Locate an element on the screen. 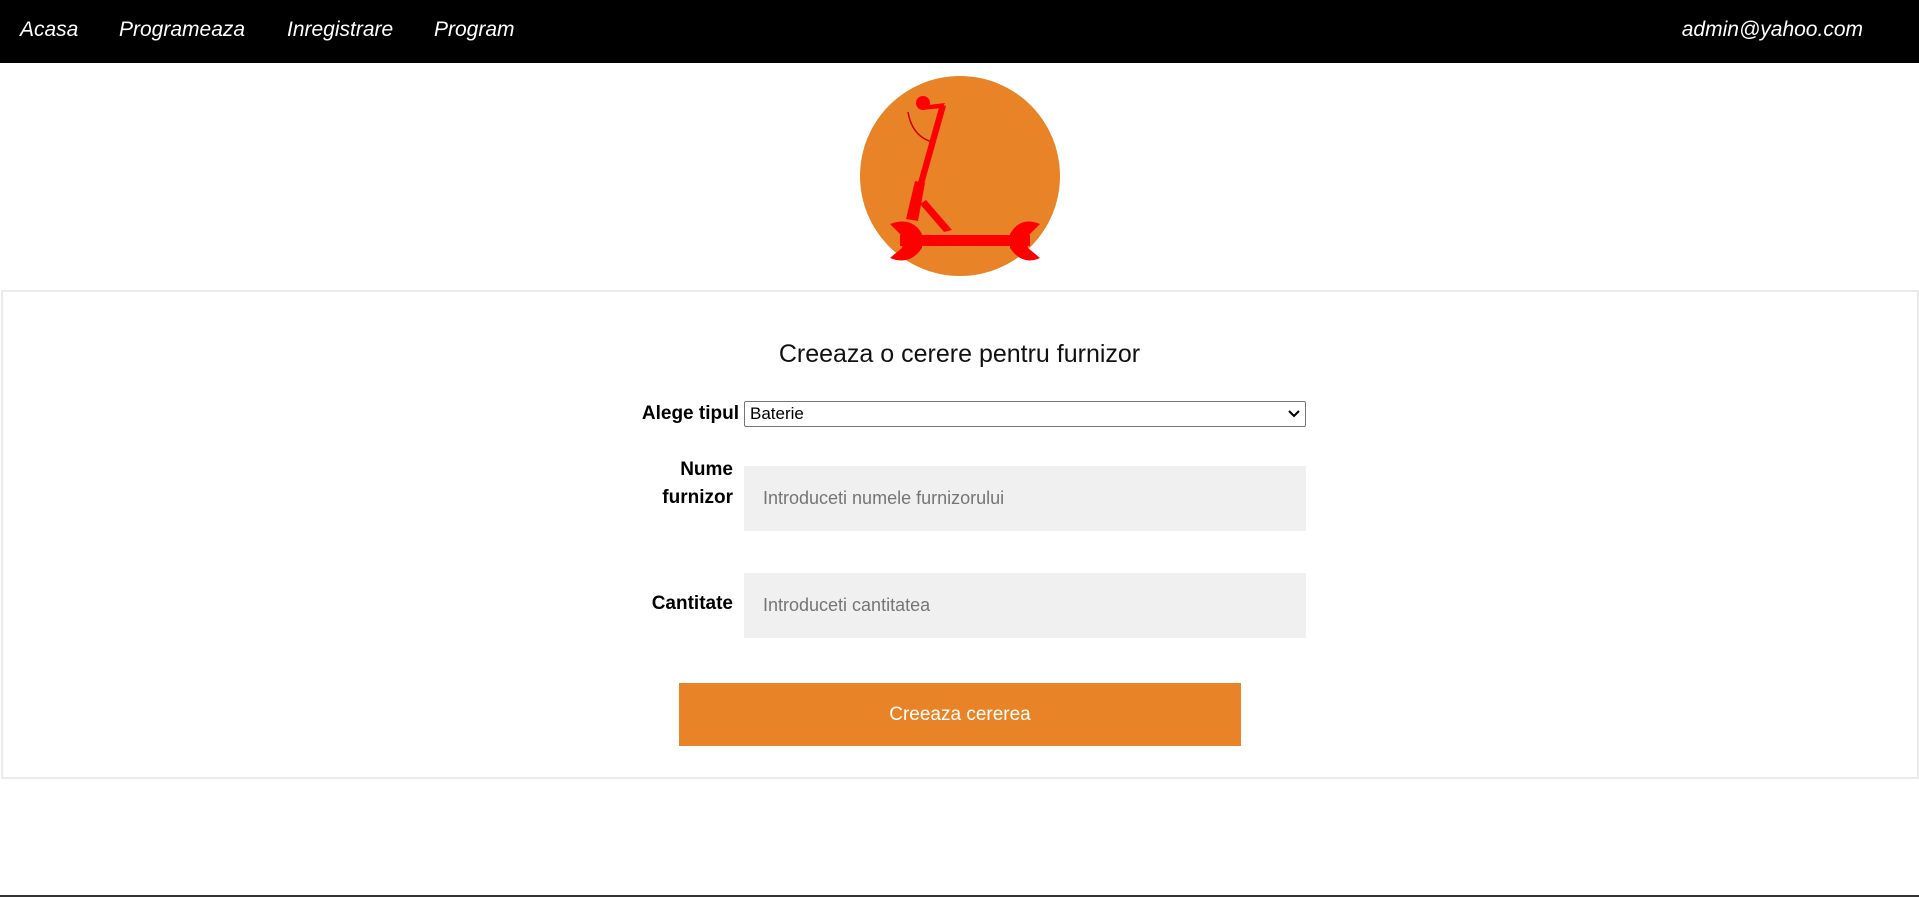 The height and width of the screenshot is (897, 1919). scooter-wrench-icon is located at coordinates (960, 176).